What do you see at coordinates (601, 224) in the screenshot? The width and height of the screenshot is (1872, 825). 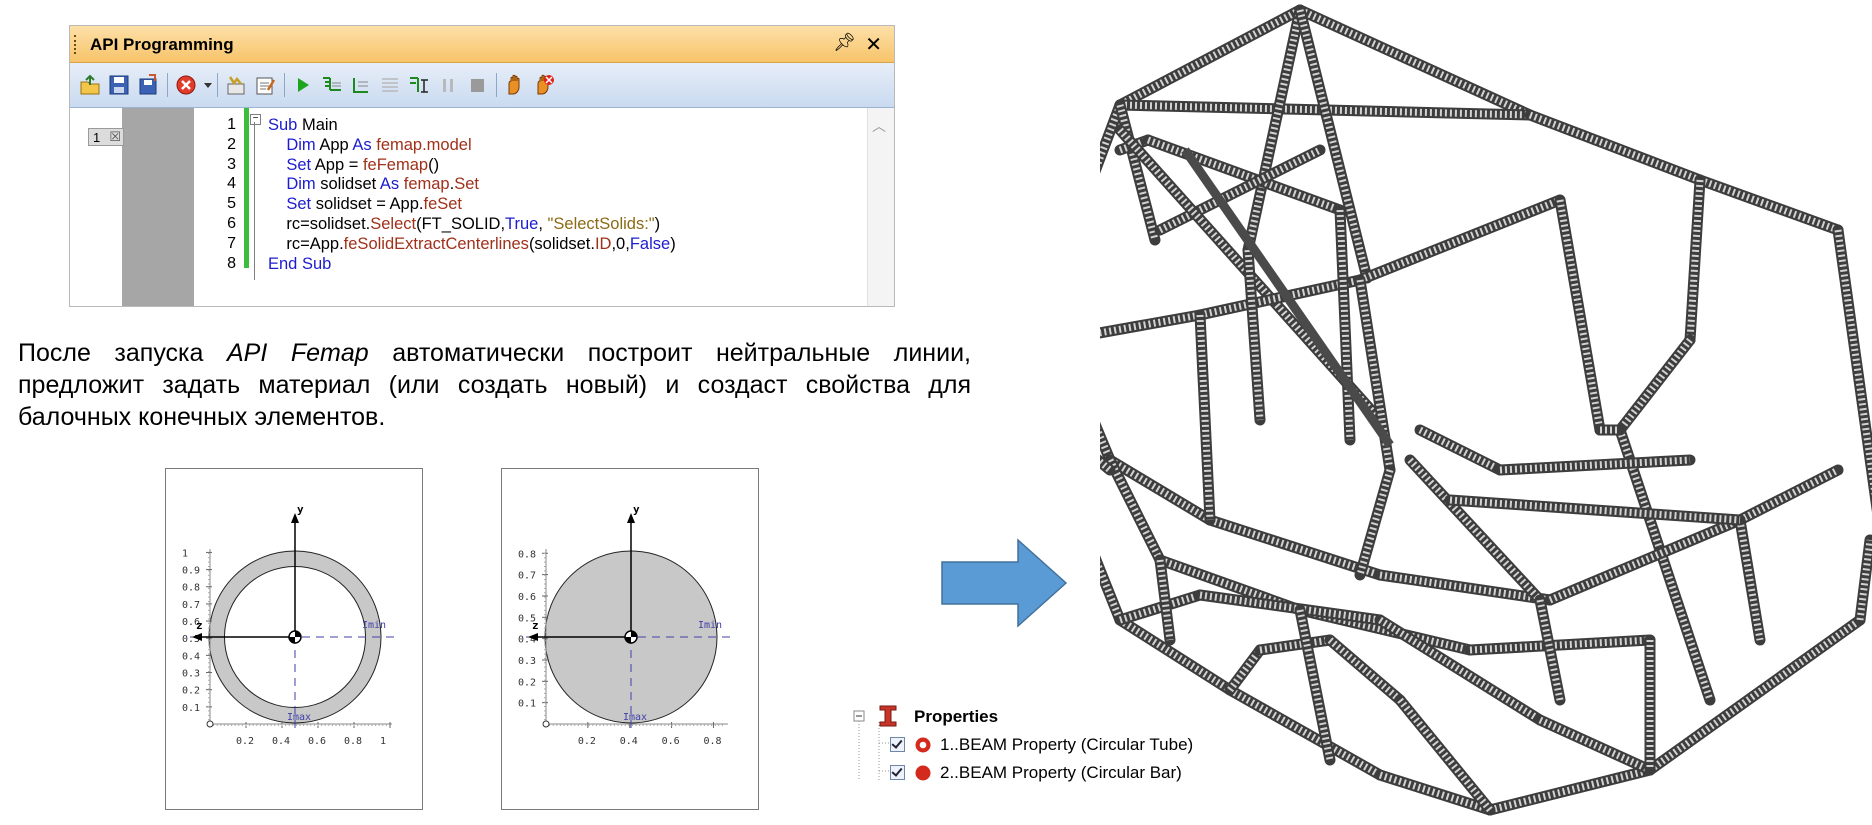 I see `code-token: "SelectSolids:"` at bounding box center [601, 224].